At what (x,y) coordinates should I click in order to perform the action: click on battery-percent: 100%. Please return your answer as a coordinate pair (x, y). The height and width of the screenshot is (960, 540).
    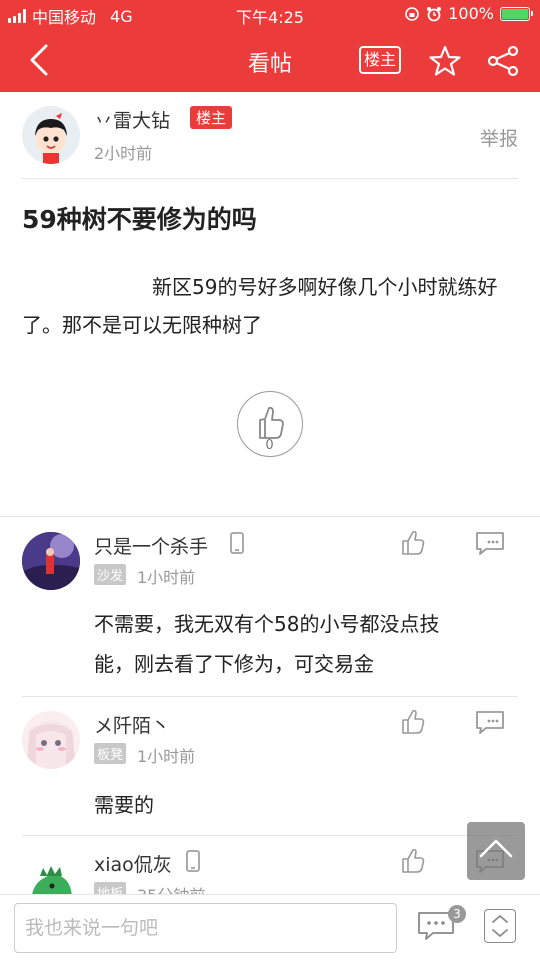
    Looking at the image, I should click on (471, 13).